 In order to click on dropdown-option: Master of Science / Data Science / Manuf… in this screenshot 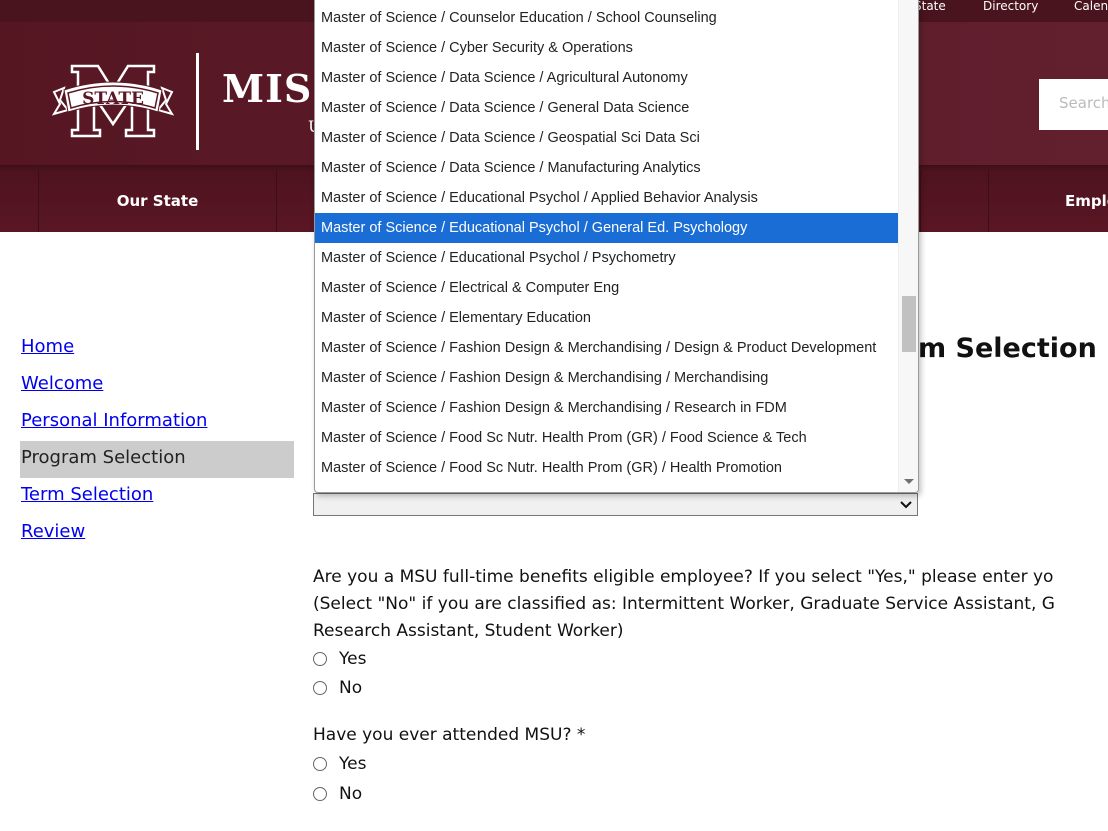, I will do `click(606, 168)`.